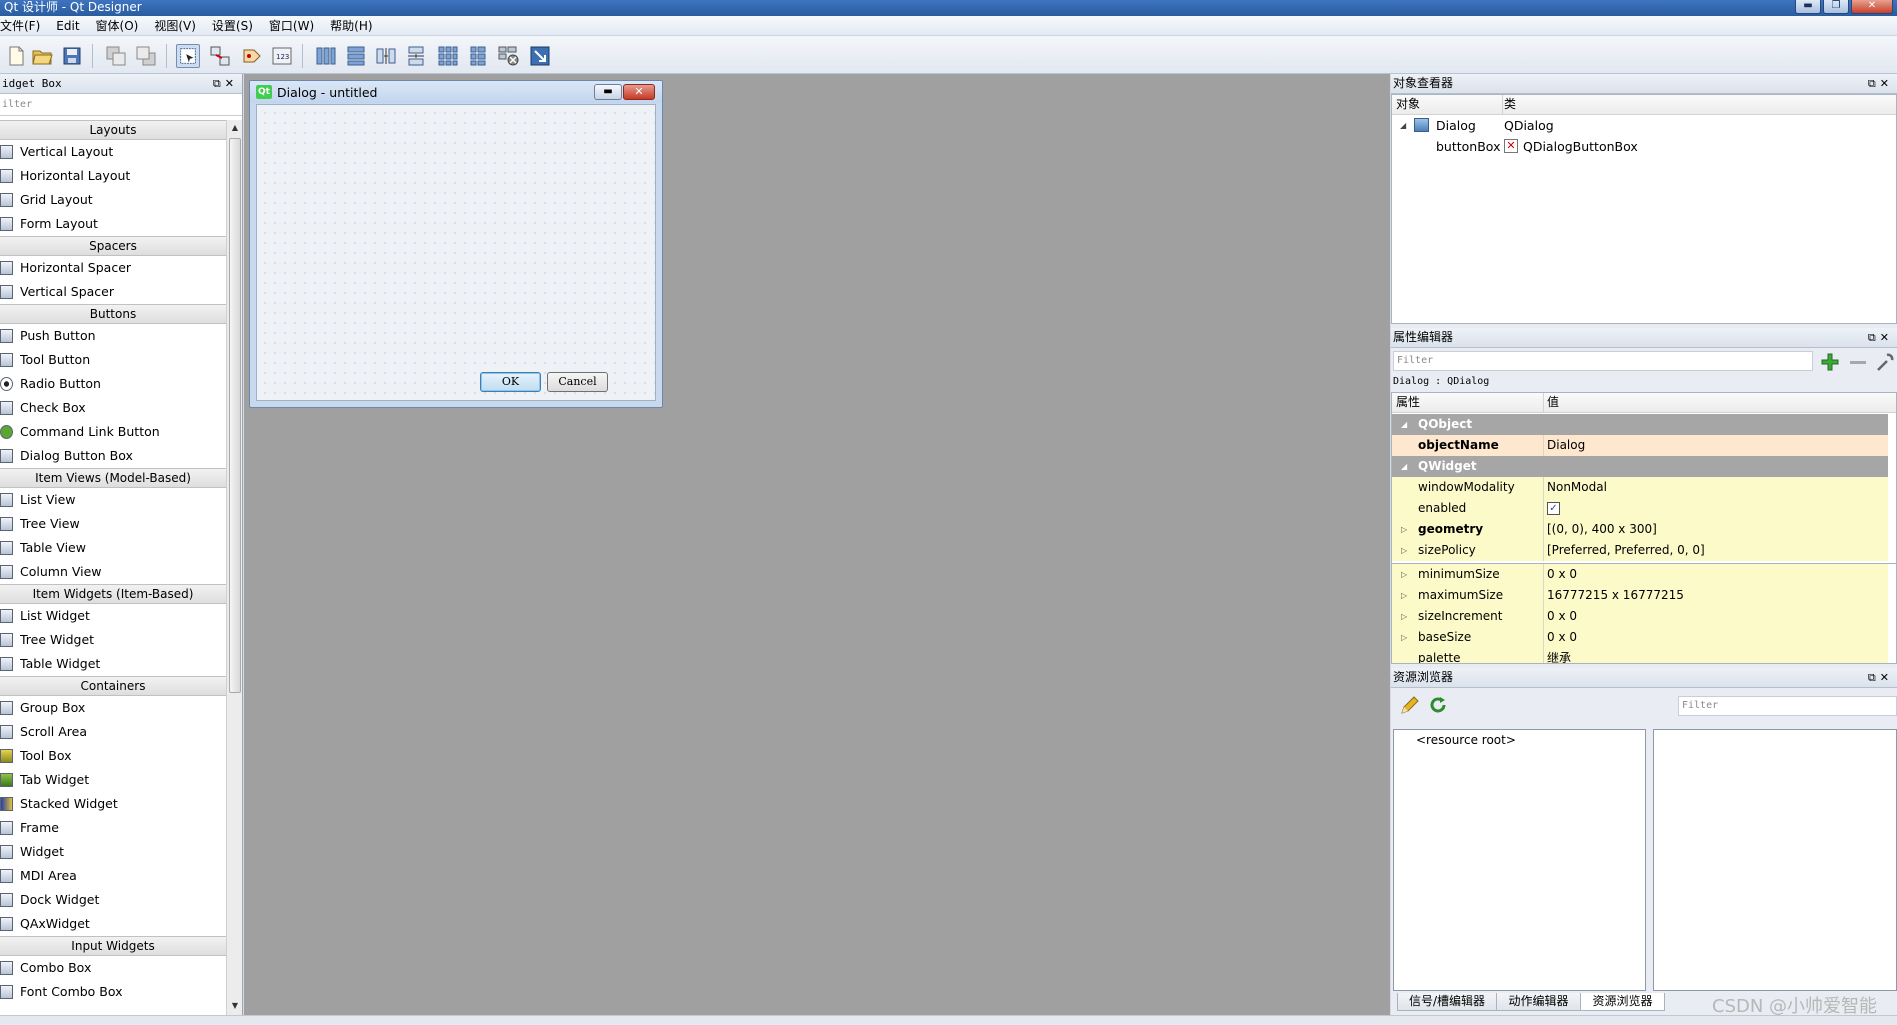  I want to click on configure-wrench-icon, so click(1885, 362).